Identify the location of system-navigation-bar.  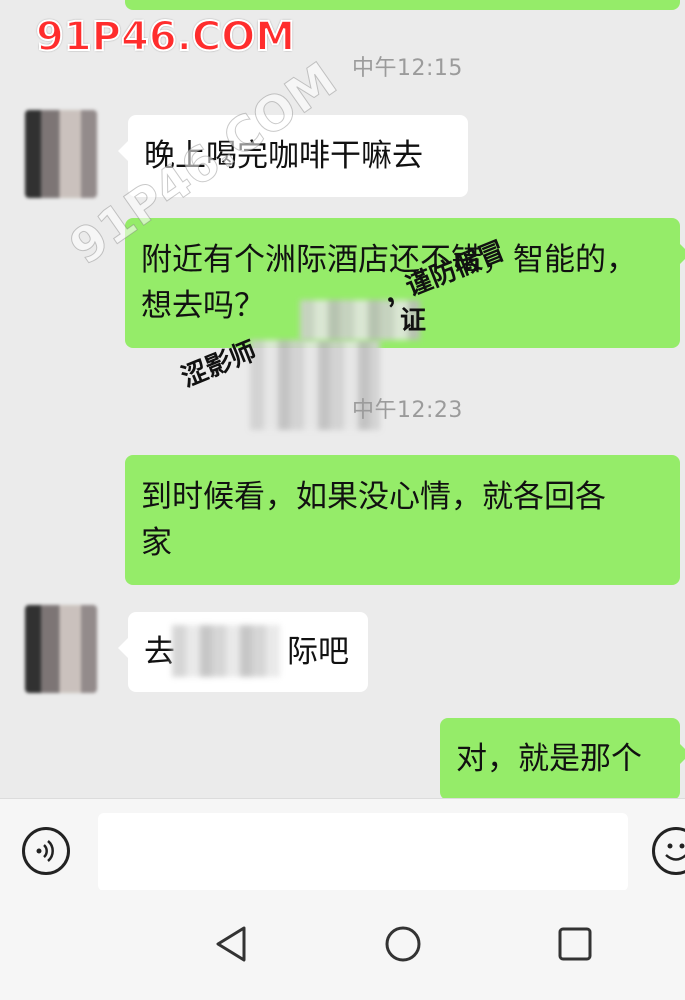
(342, 945).